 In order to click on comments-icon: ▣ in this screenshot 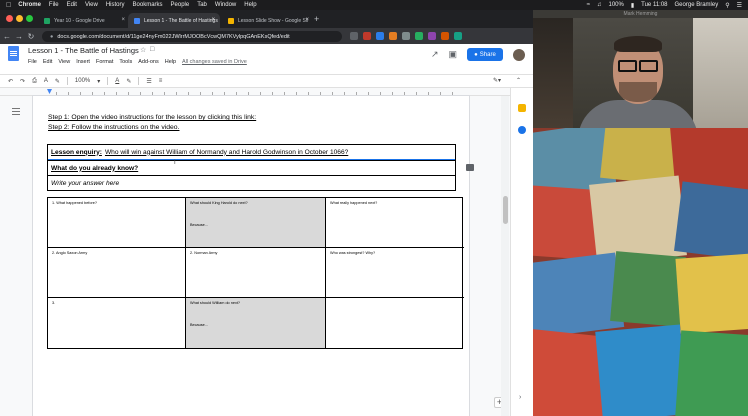, I will do `click(452, 54)`.